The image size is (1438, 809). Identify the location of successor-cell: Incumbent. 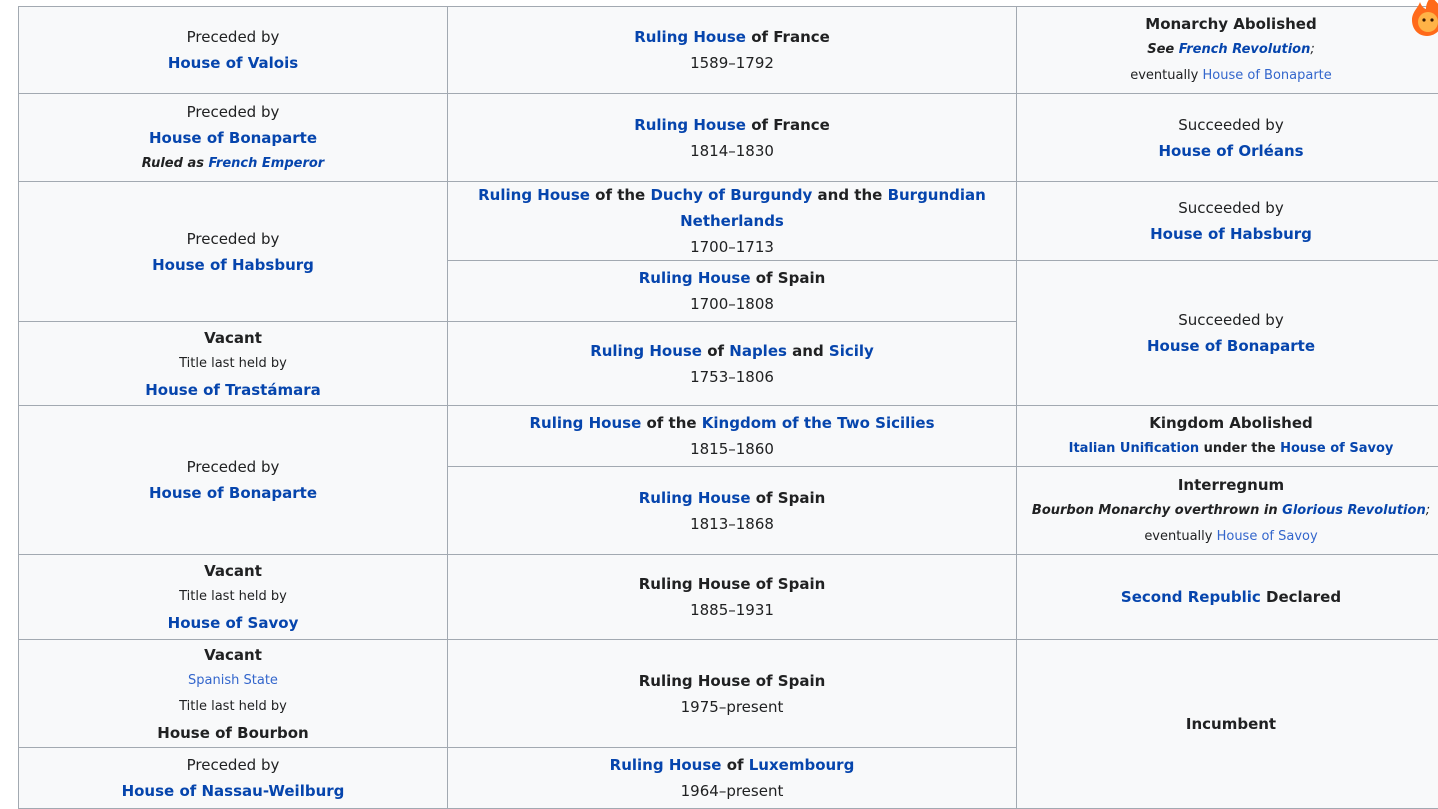
(1227, 724).